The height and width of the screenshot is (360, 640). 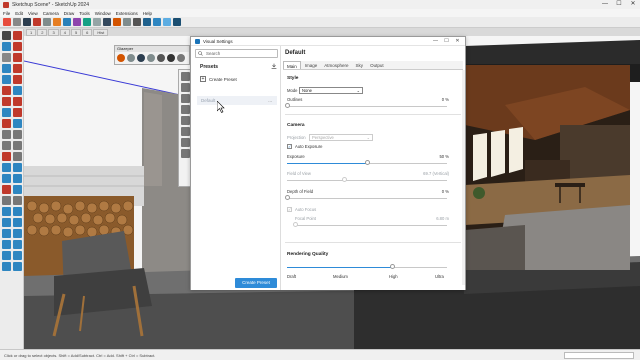 I want to click on scene-tab-5: 5, so click(x=76, y=32).